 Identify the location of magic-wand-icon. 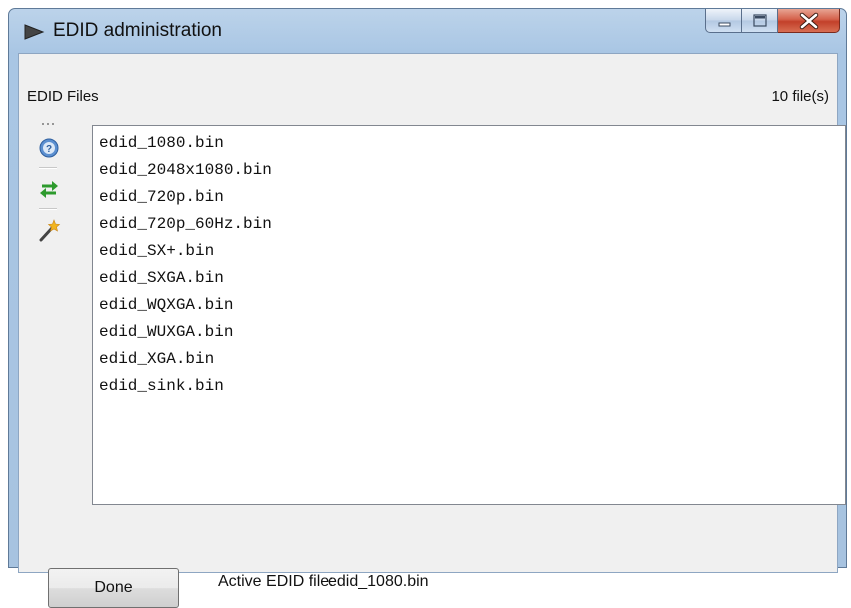
(50, 230).